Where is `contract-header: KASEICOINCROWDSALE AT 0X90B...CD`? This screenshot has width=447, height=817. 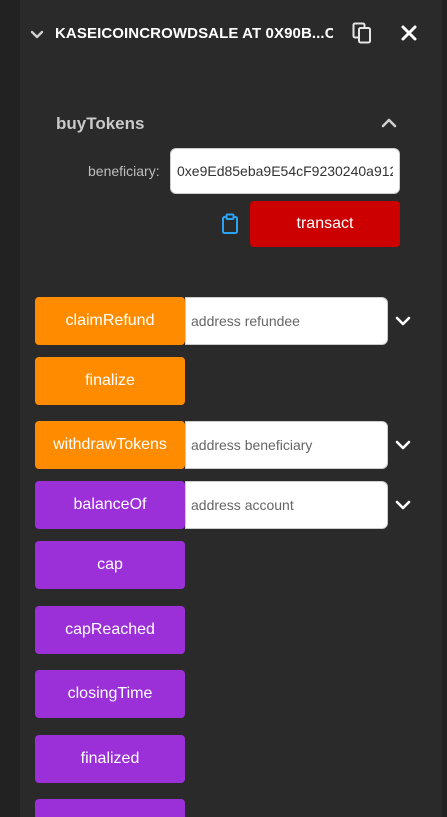 contract-header: KASEICOINCROWDSALE AT 0X90B...CD is located at coordinates (223, 35).